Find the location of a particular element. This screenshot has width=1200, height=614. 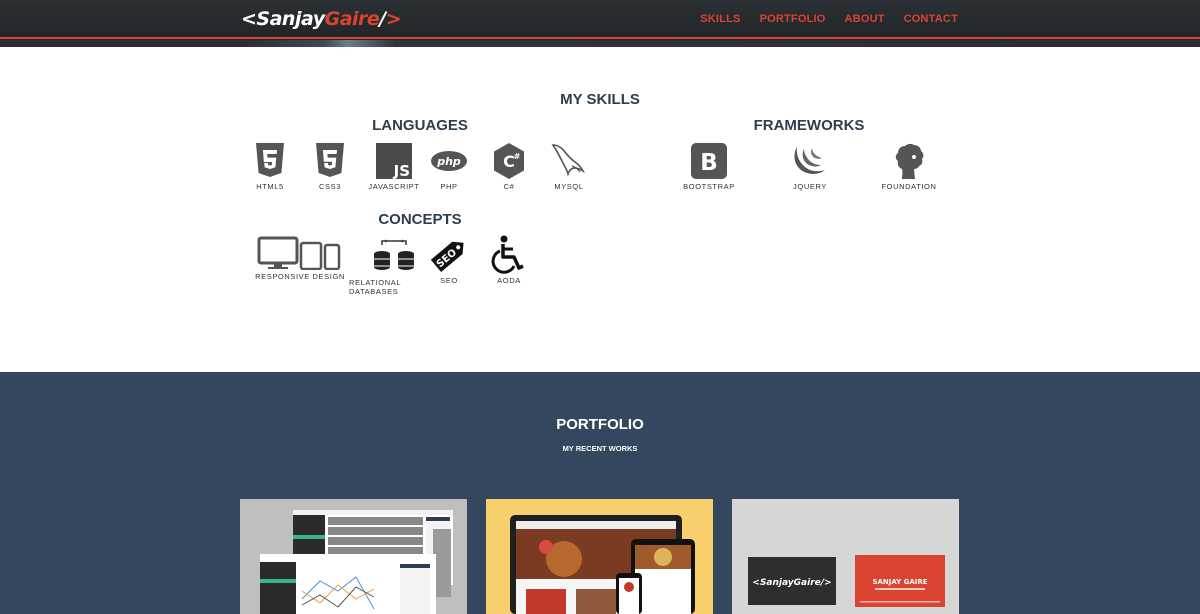

nav-link-skills: SKILLS is located at coordinates (720, 19).